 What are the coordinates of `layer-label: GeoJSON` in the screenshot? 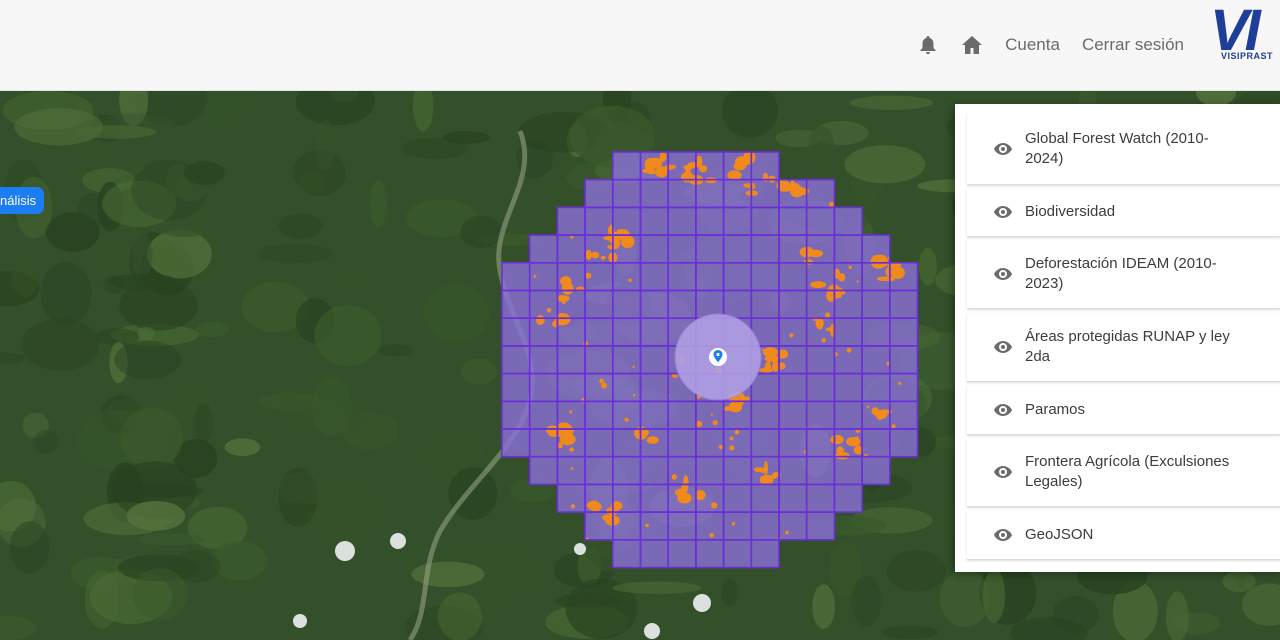 It's located at (1059, 534).